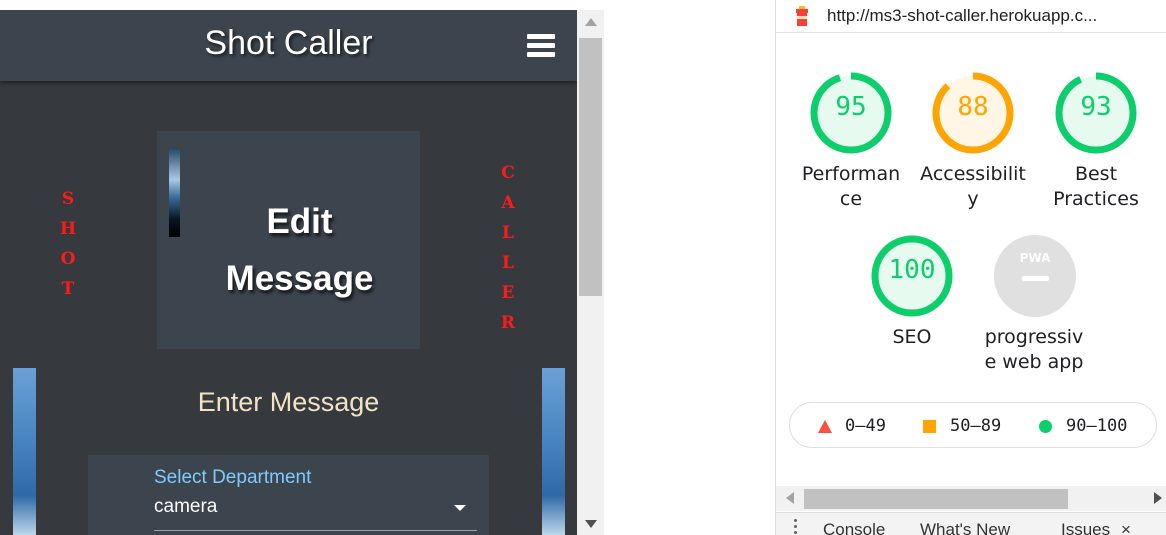  What do you see at coordinates (936, 499) in the screenshot?
I see `horizontal-scrollbar-thumb` at bounding box center [936, 499].